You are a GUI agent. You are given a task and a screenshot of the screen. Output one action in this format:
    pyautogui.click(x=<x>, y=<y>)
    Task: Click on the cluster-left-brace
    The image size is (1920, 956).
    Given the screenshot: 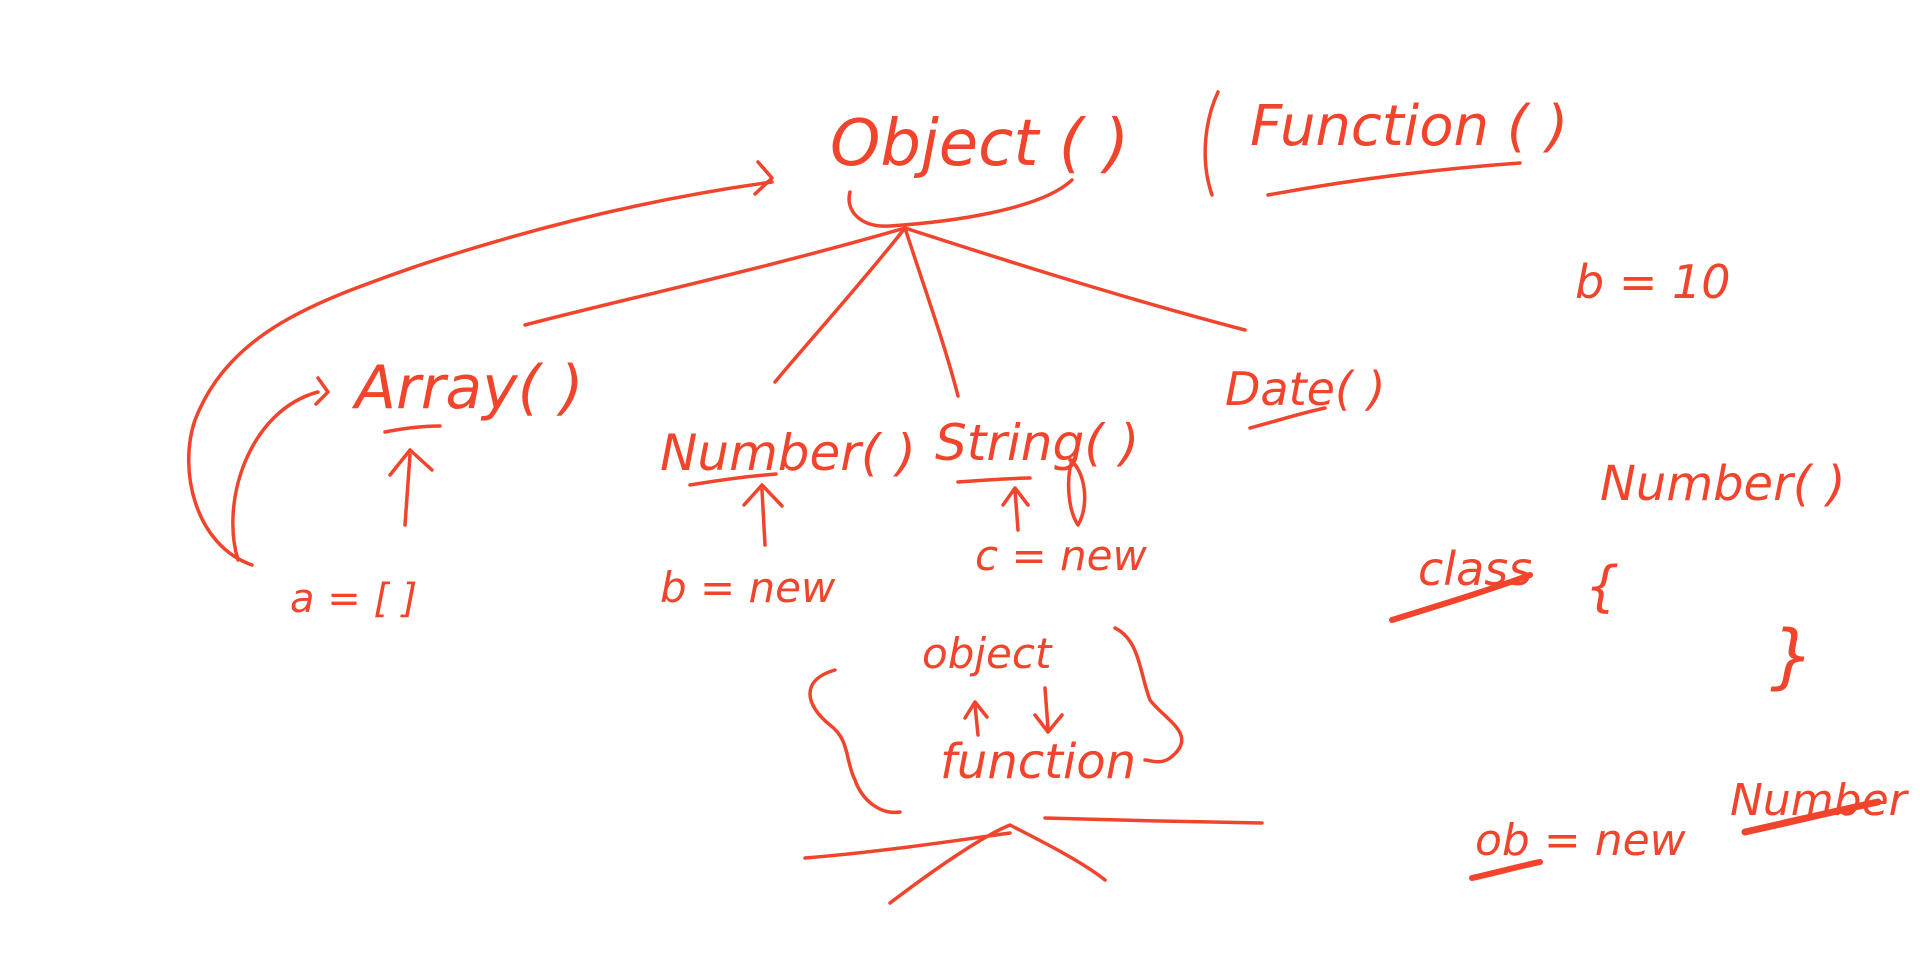 What is the action you would take?
    pyautogui.click(x=855, y=741)
    